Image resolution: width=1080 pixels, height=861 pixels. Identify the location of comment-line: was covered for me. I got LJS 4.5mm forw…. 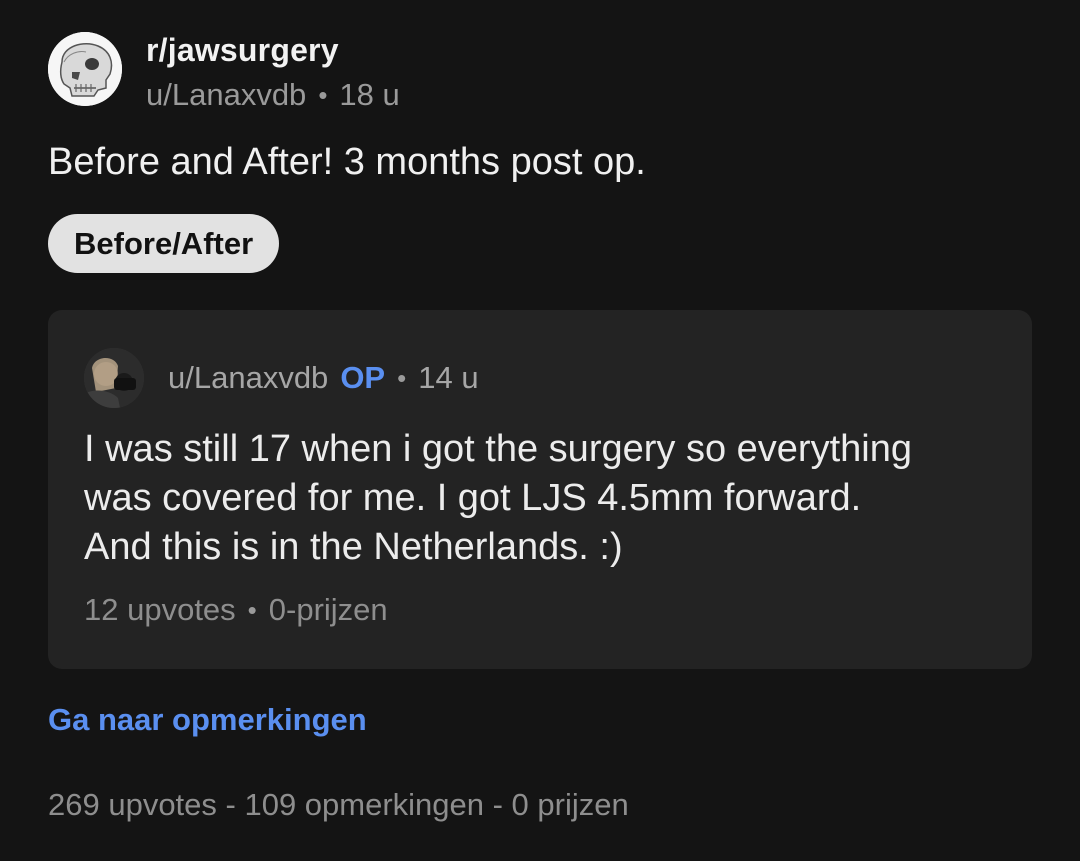
(473, 498).